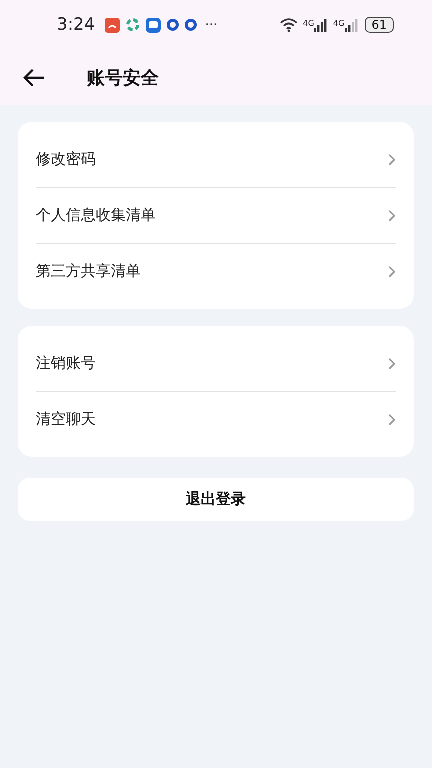 The image size is (432, 768). Describe the element at coordinates (216, 160) in the screenshot. I see `menu-item: 修改密码` at that location.